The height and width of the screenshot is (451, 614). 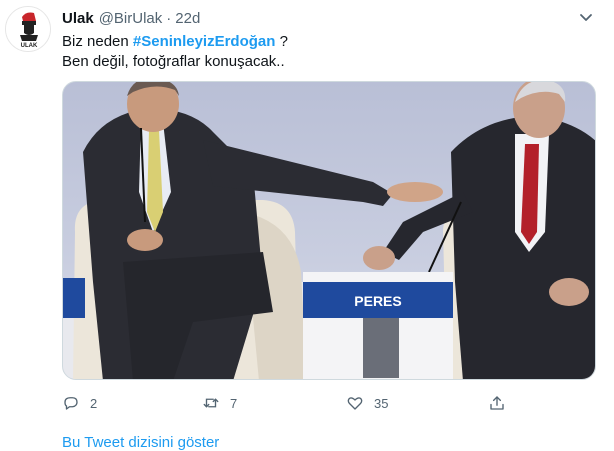 What do you see at coordinates (79, 403) in the screenshot?
I see `reply-button: 2` at bounding box center [79, 403].